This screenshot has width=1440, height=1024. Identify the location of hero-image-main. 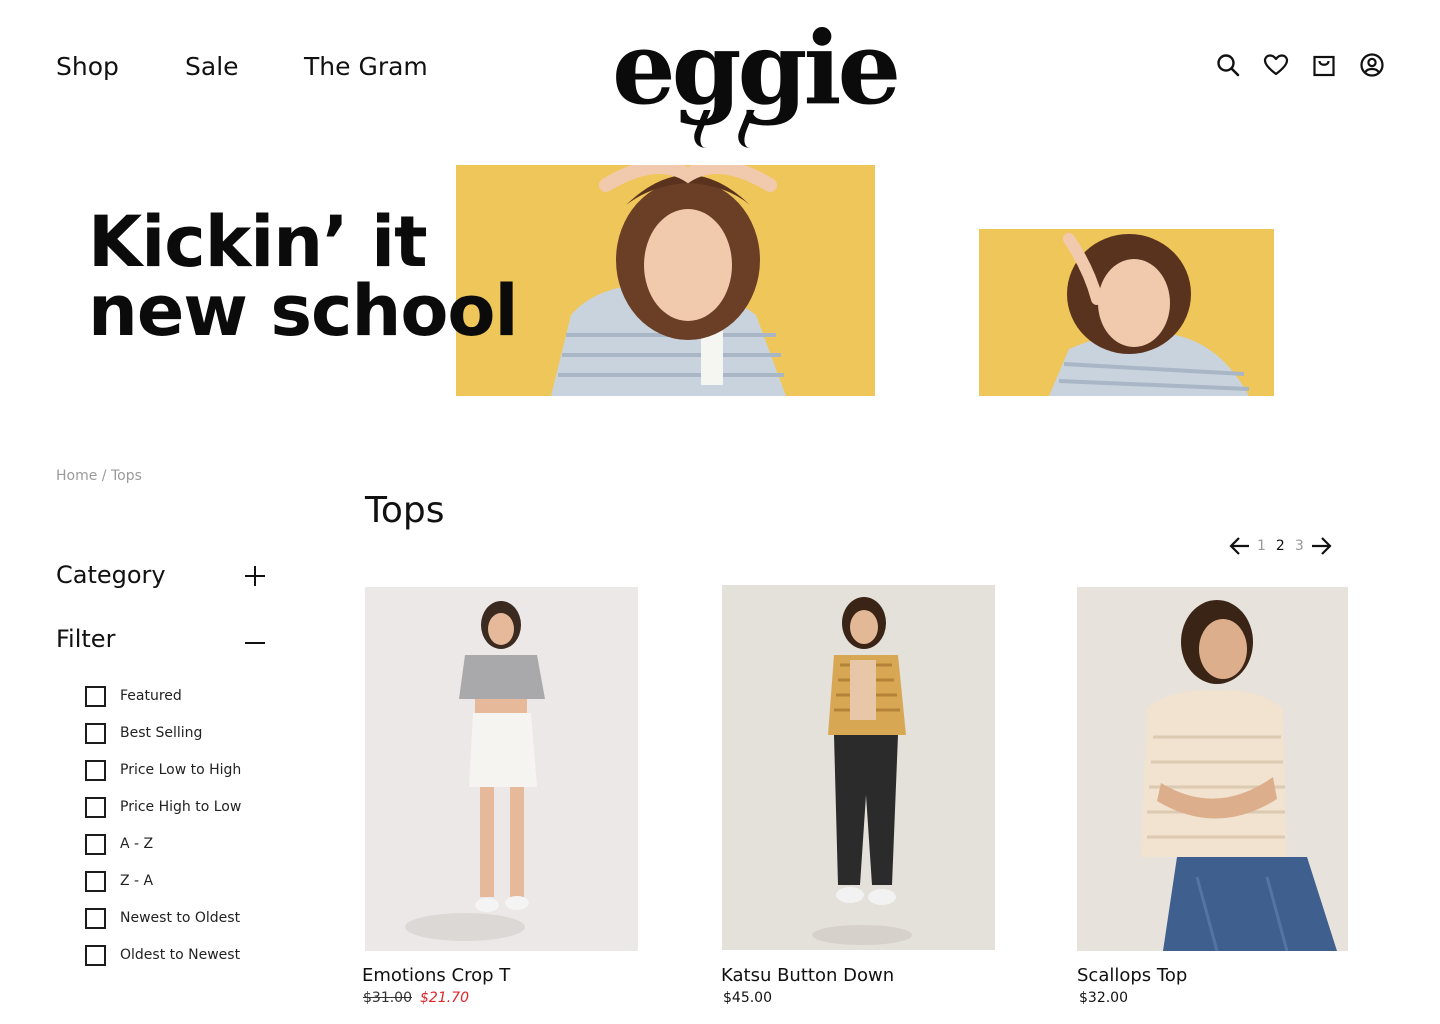
(665, 280).